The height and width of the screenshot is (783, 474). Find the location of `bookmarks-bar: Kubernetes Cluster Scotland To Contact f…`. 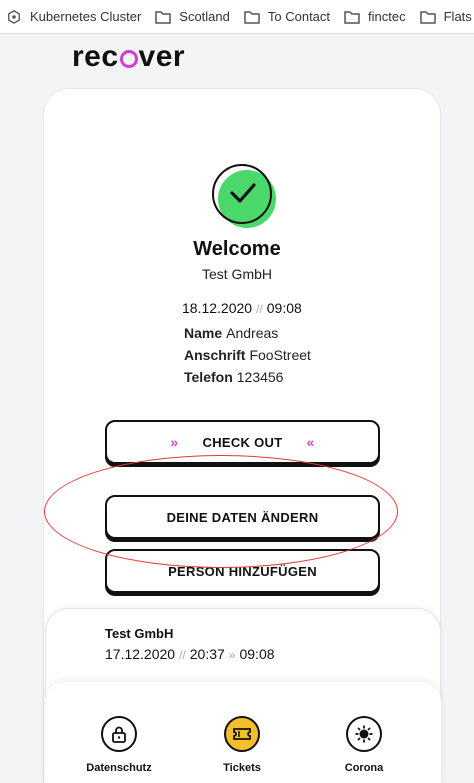

bookmarks-bar: Kubernetes Cluster Scotland To Contact f… is located at coordinates (237, 17).